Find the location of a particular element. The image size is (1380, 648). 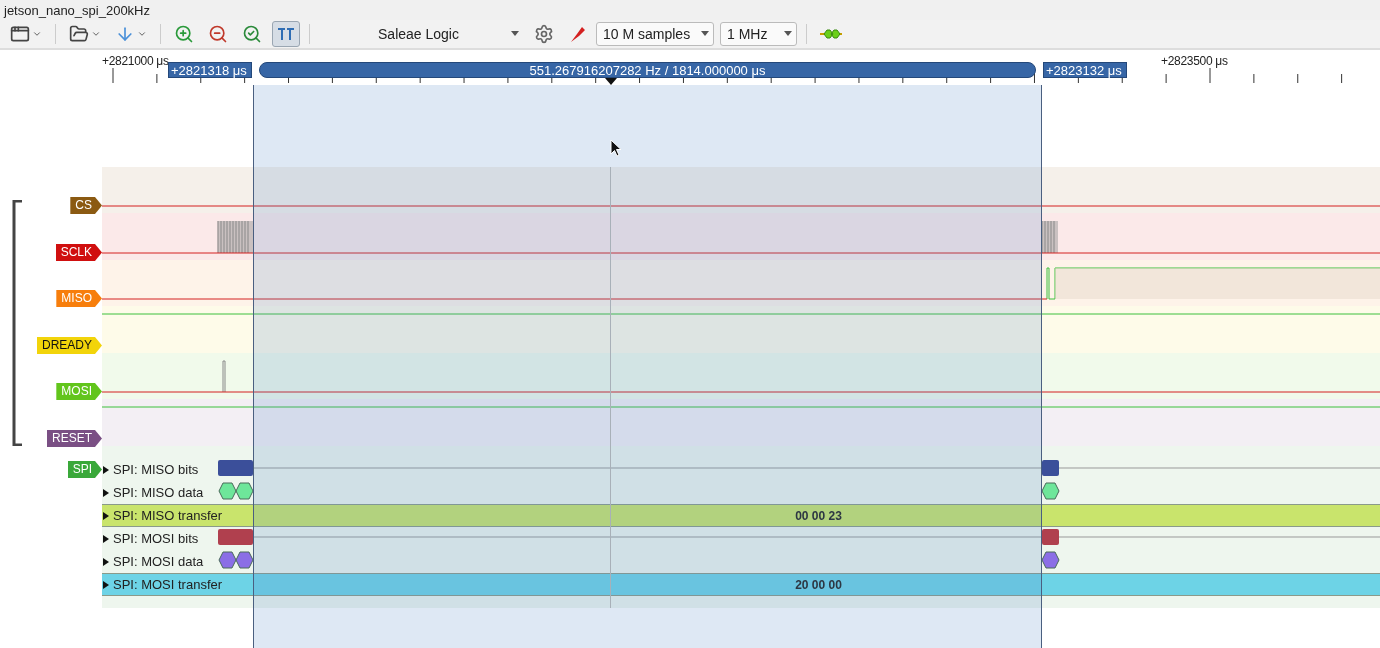

analyzer-row-label: SPI: MISO data is located at coordinates (158, 492).